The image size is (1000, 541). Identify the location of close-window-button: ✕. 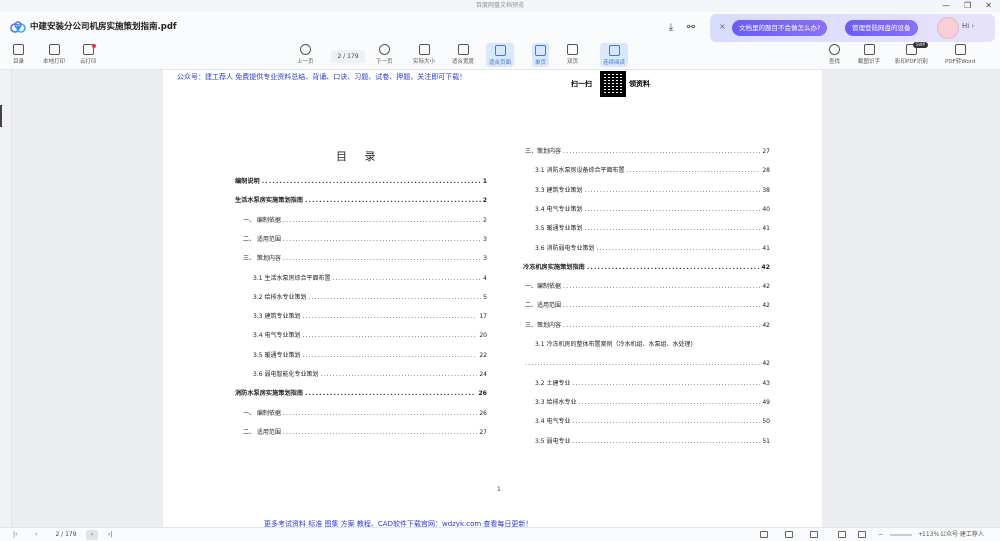
(988, 6).